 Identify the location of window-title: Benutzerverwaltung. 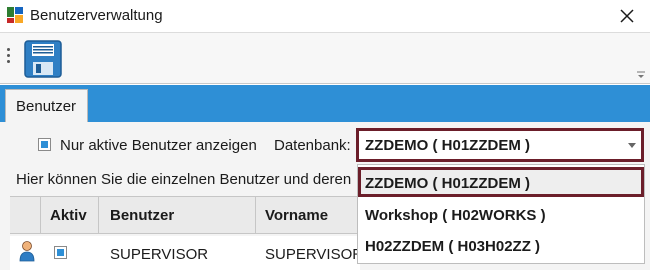
(96, 15).